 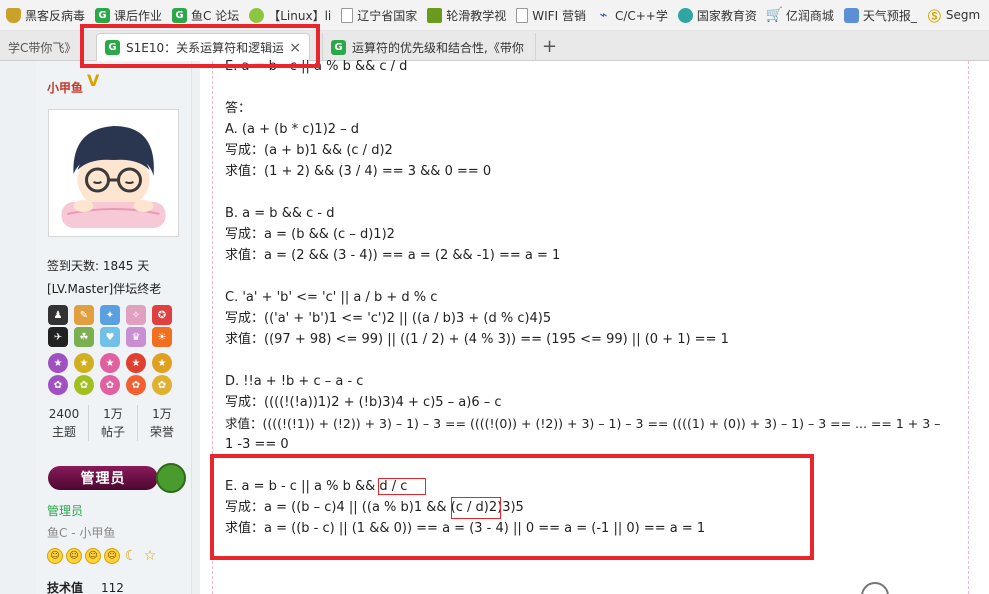 What do you see at coordinates (136, 337) in the screenshot?
I see `medal-icon: ♛` at bounding box center [136, 337].